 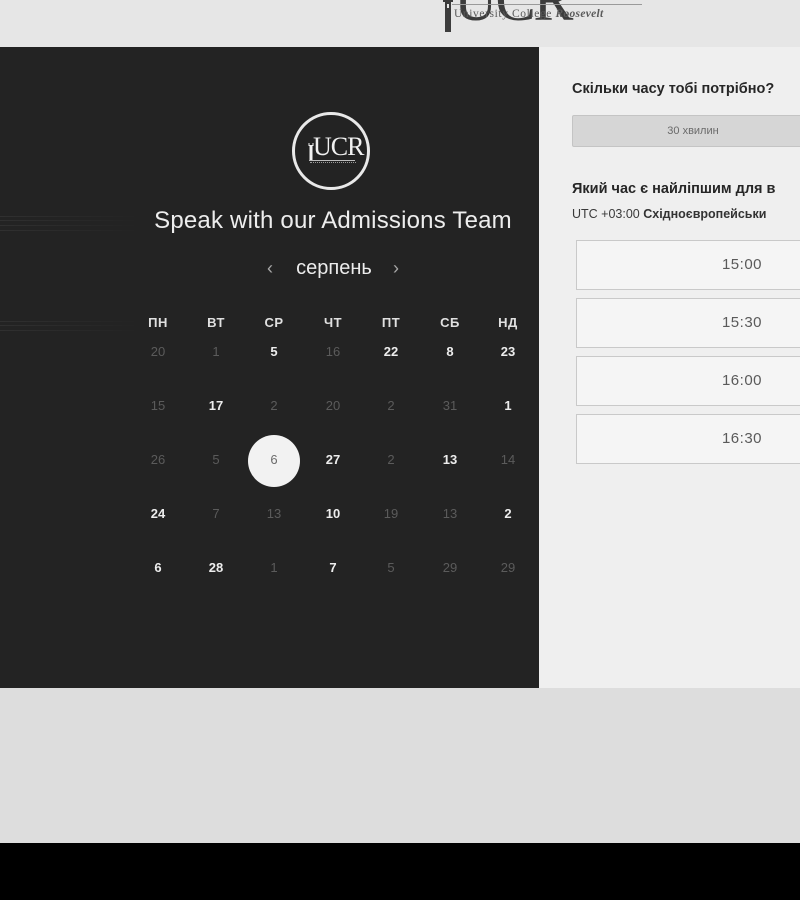 I want to click on calendar-day-number: 8, so click(x=450, y=351).